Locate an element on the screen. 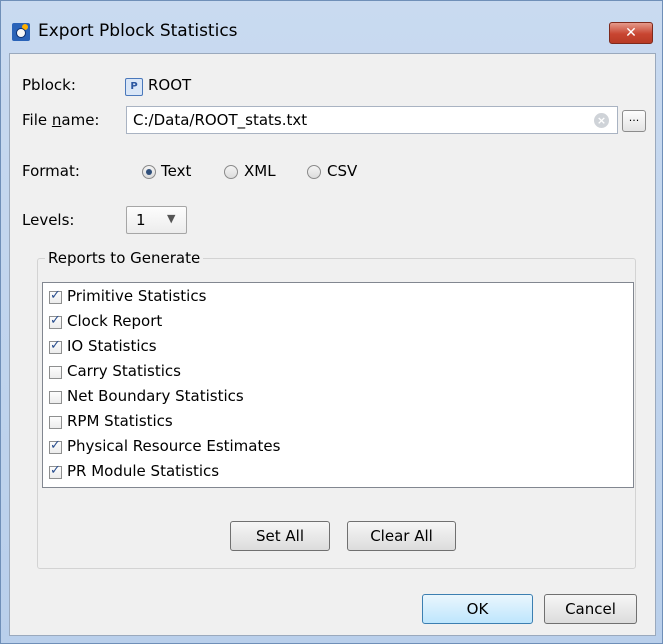 Image resolution: width=663 pixels, height=644 pixels. pblock-icon: P is located at coordinates (134, 87).